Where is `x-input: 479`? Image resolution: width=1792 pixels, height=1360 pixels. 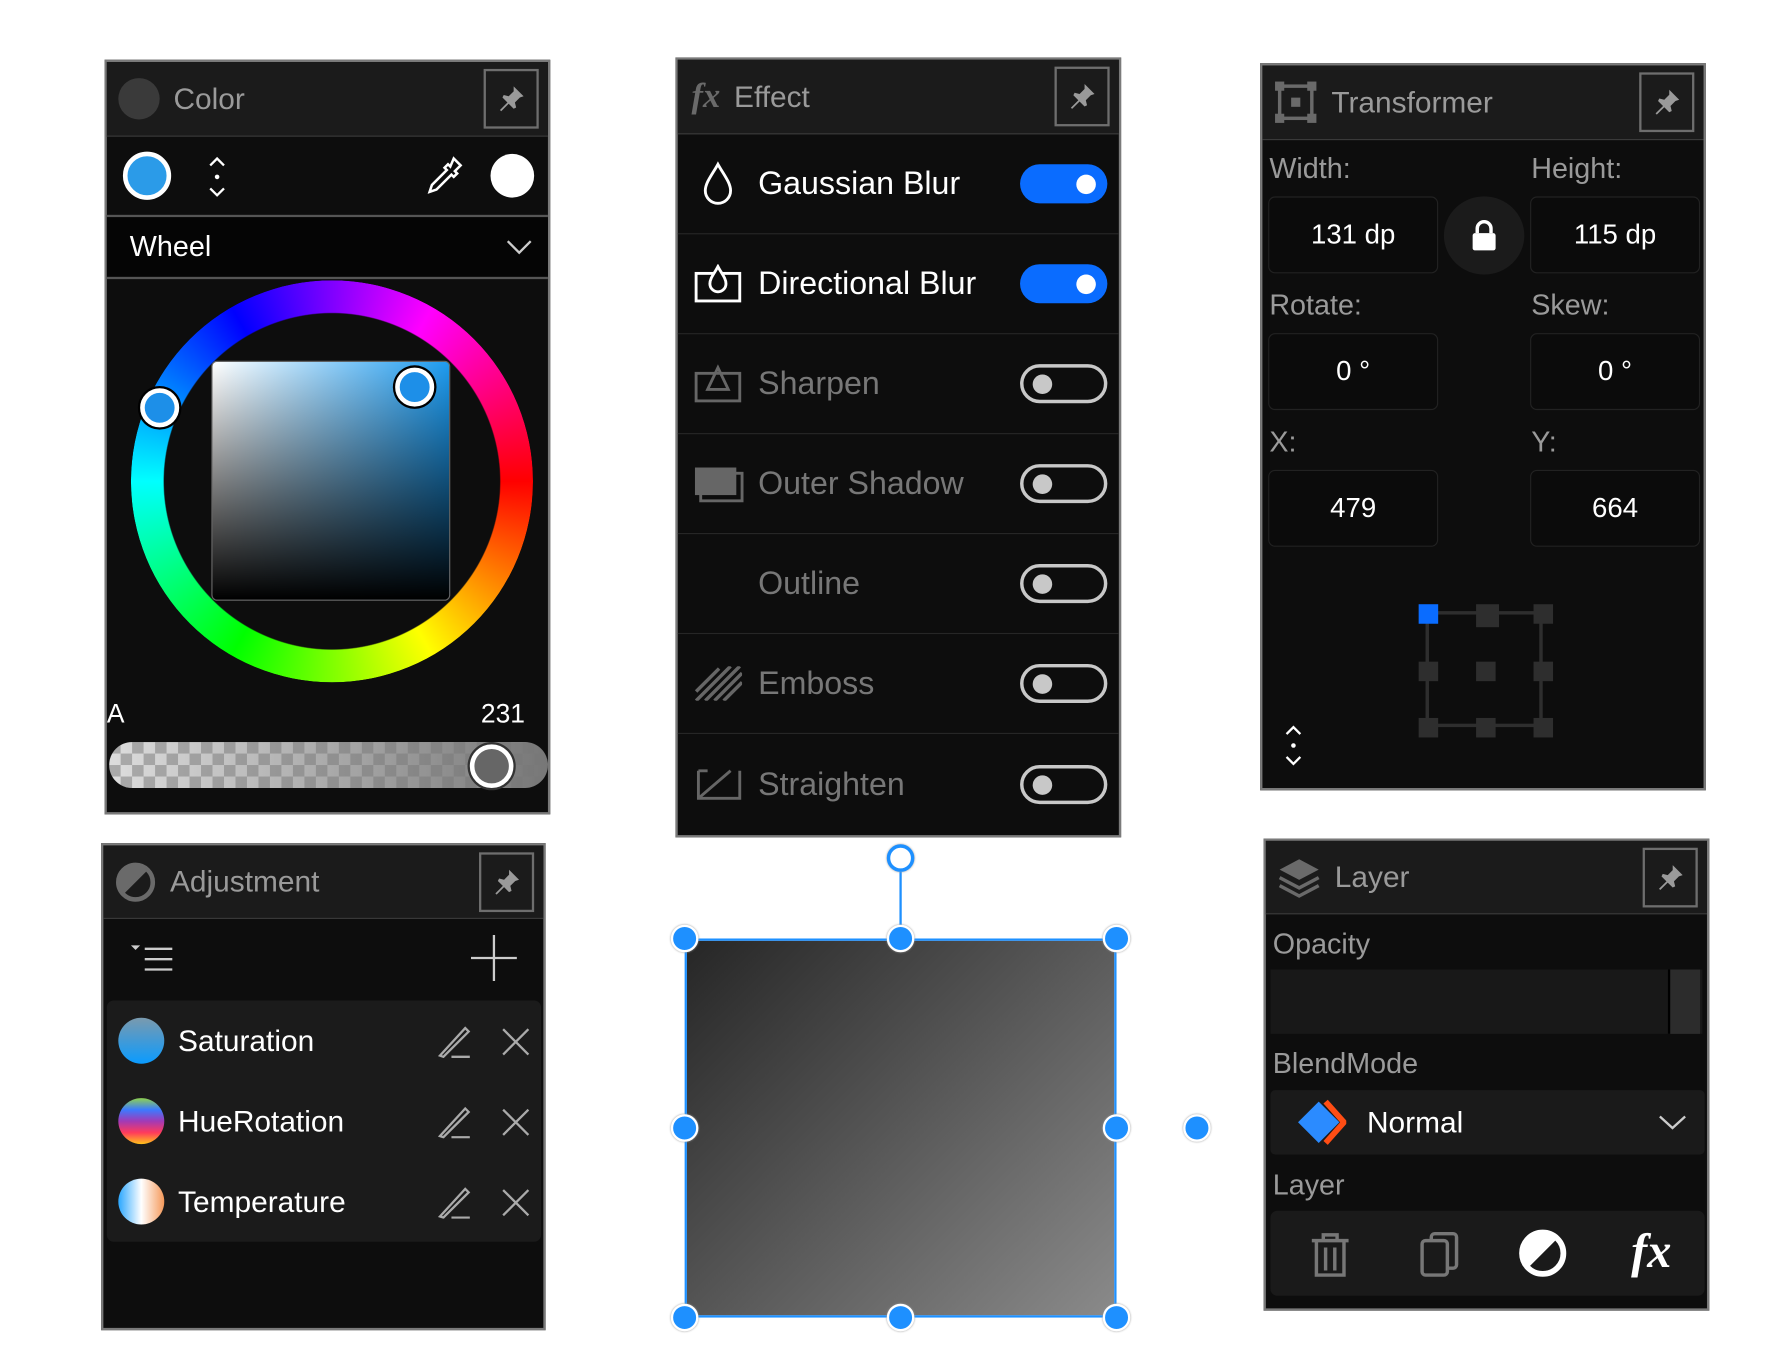
x-input: 479 is located at coordinates (1353, 508).